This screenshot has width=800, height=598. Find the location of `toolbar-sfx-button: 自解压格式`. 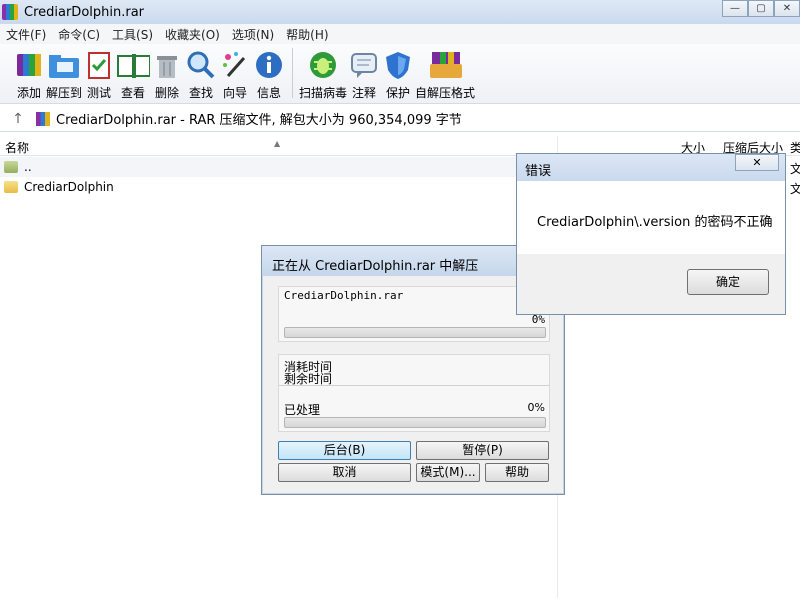

toolbar-sfx-button: 自解压格式 is located at coordinates (445, 73).